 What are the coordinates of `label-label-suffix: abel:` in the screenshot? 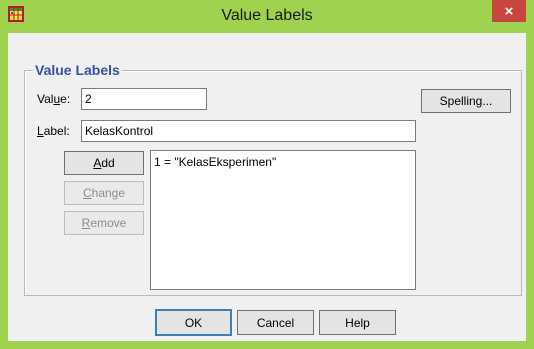 It's located at (56, 131).